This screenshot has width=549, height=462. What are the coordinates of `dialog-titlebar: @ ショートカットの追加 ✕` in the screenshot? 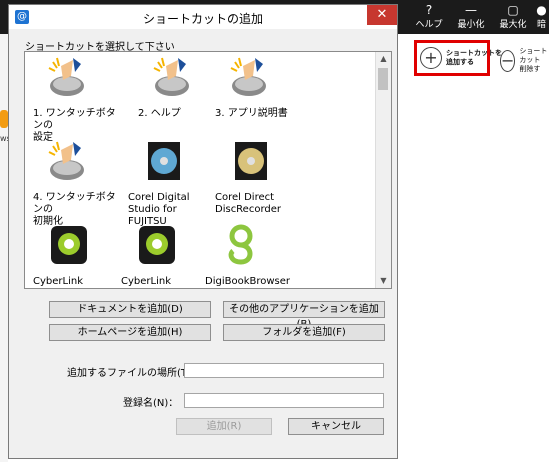 It's located at (203, 17).